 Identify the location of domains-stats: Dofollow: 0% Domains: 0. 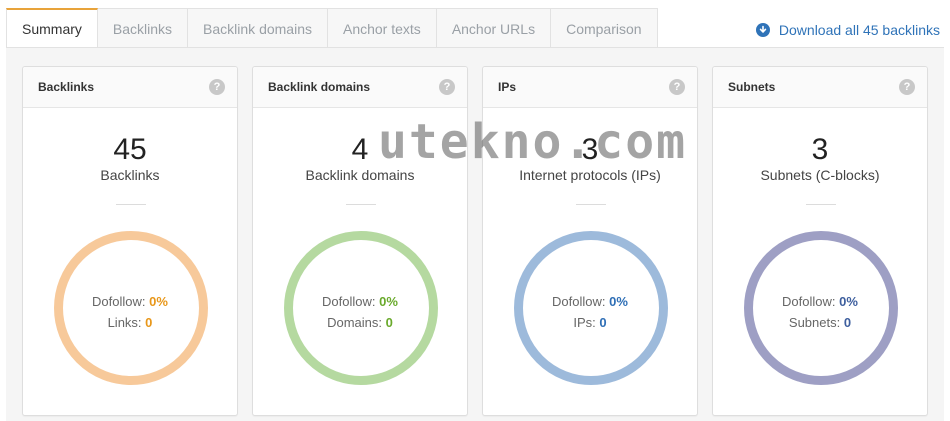
(360, 312).